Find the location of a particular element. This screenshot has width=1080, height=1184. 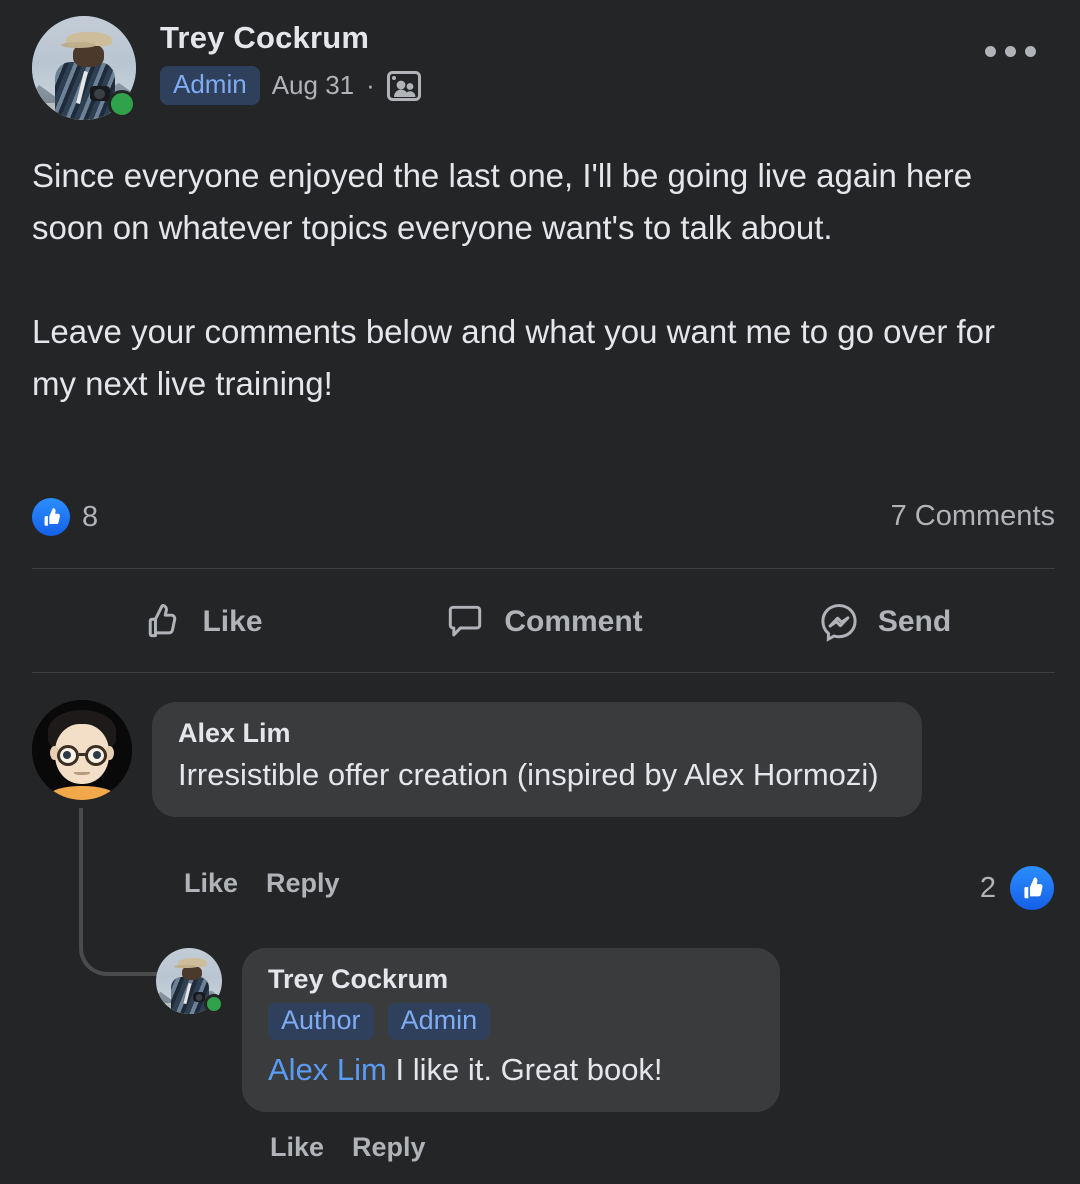

speech-bubble-icon is located at coordinates (465, 622).